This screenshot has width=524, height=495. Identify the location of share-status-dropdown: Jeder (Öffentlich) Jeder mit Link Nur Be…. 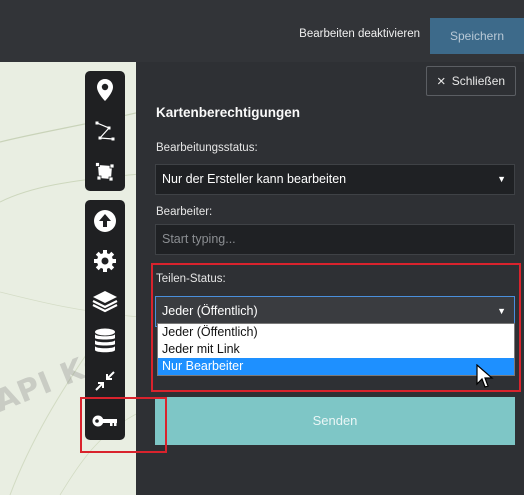
(336, 349).